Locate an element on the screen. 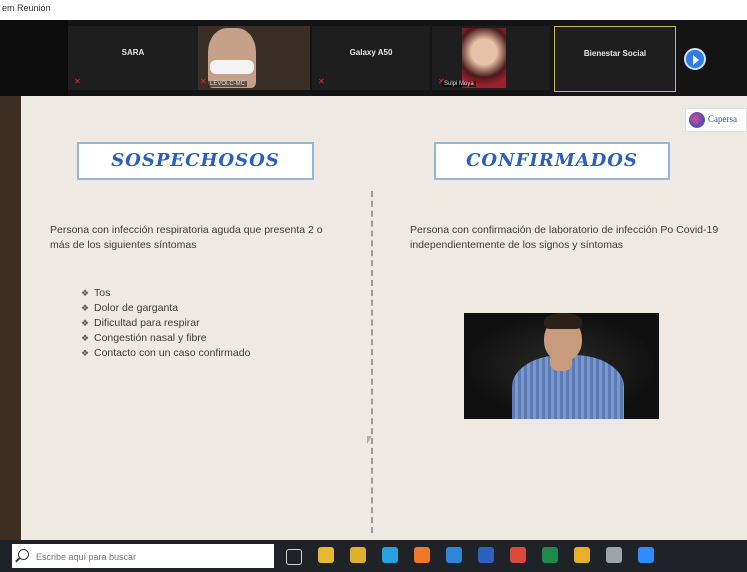  participant-name: Galaxy A50 is located at coordinates (371, 52).